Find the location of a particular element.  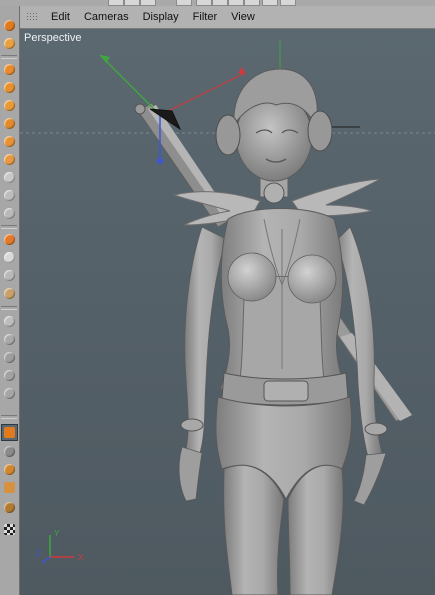

scale-tool-icon is located at coordinates (9, 43).